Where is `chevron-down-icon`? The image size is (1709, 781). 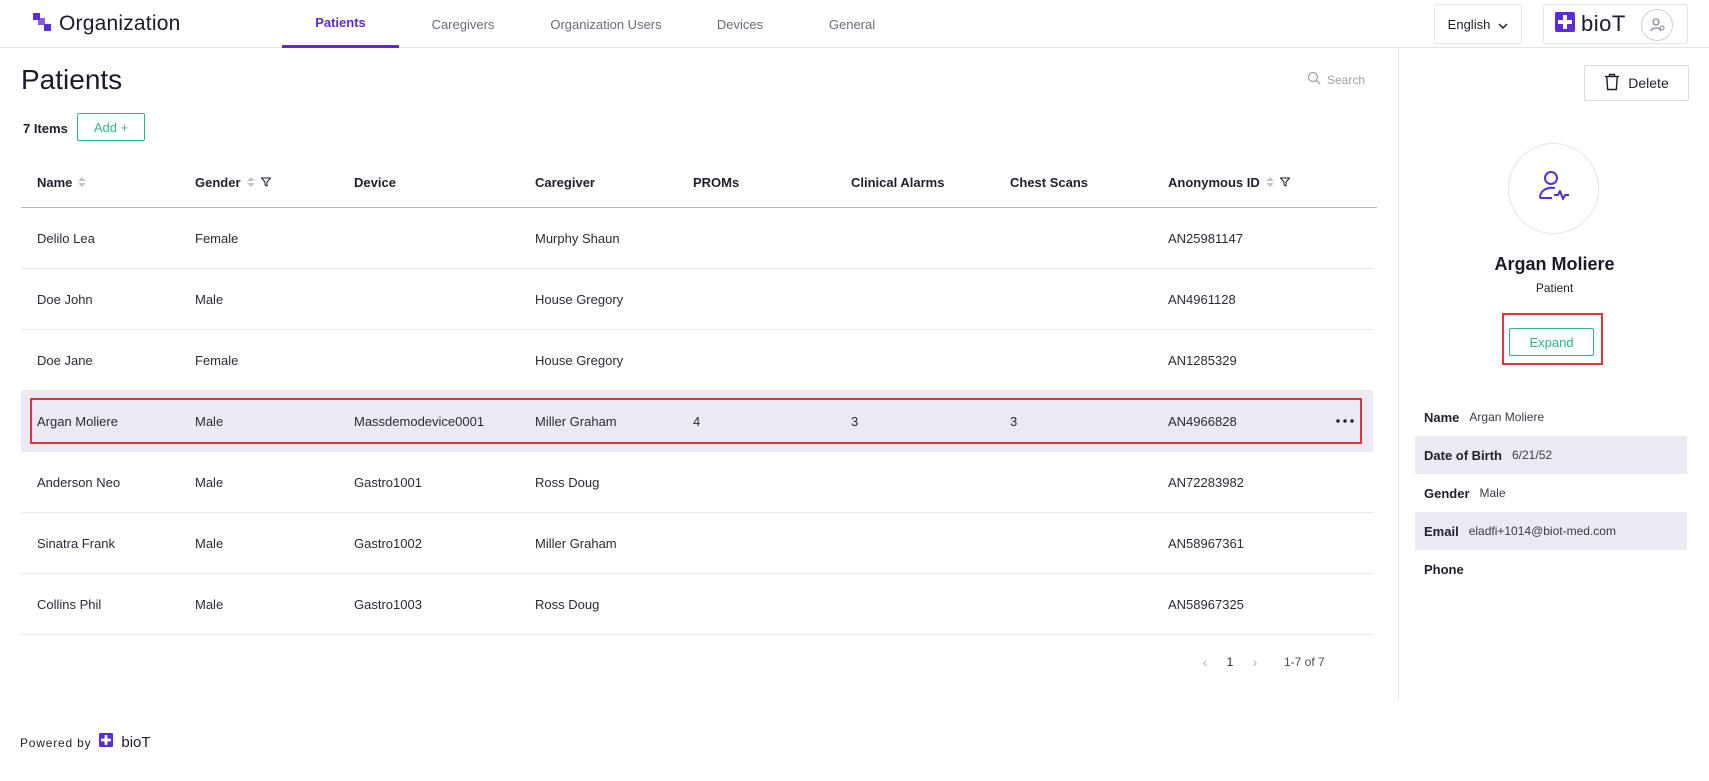
chevron-down-icon is located at coordinates (1503, 24).